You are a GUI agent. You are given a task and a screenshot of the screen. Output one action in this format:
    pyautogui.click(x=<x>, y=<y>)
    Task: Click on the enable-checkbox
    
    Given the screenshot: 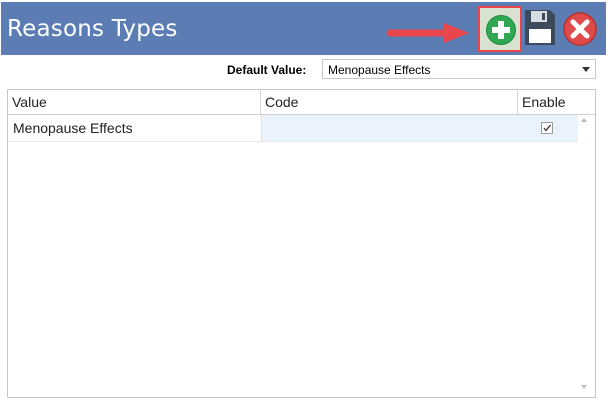 What is the action you would take?
    pyautogui.click(x=547, y=128)
    